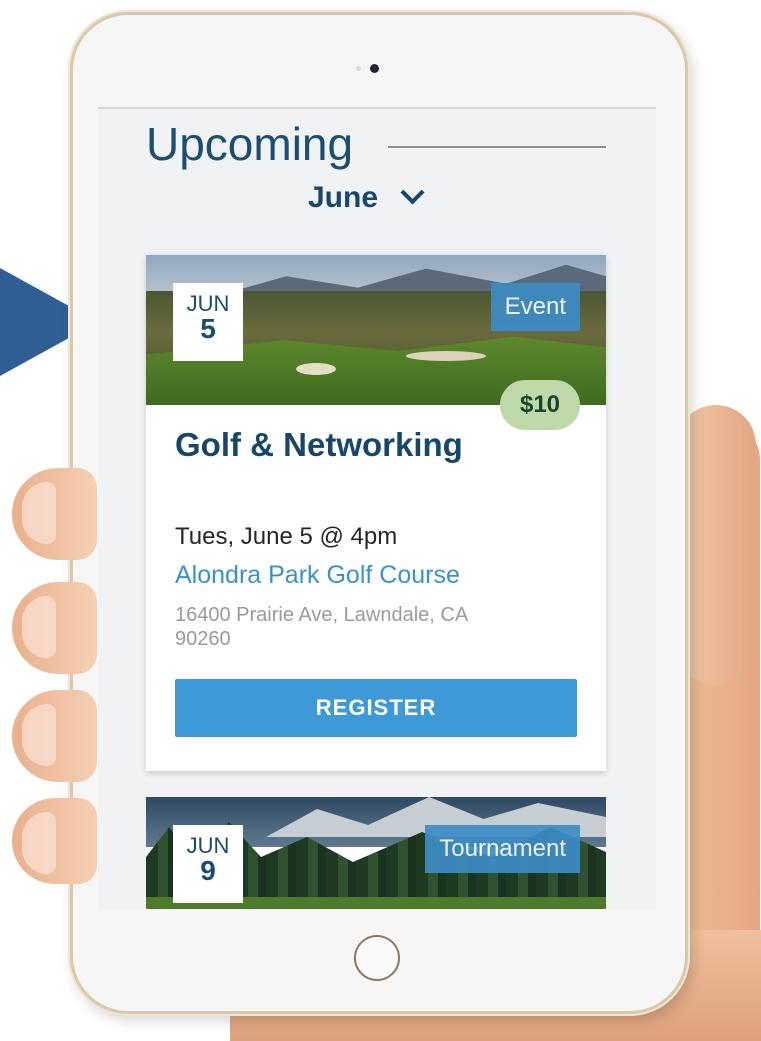  What do you see at coordinates (376, 853) in the screenshot?
I see `event-card: JUN 9 Tournament` at bounding box center [376, 853].